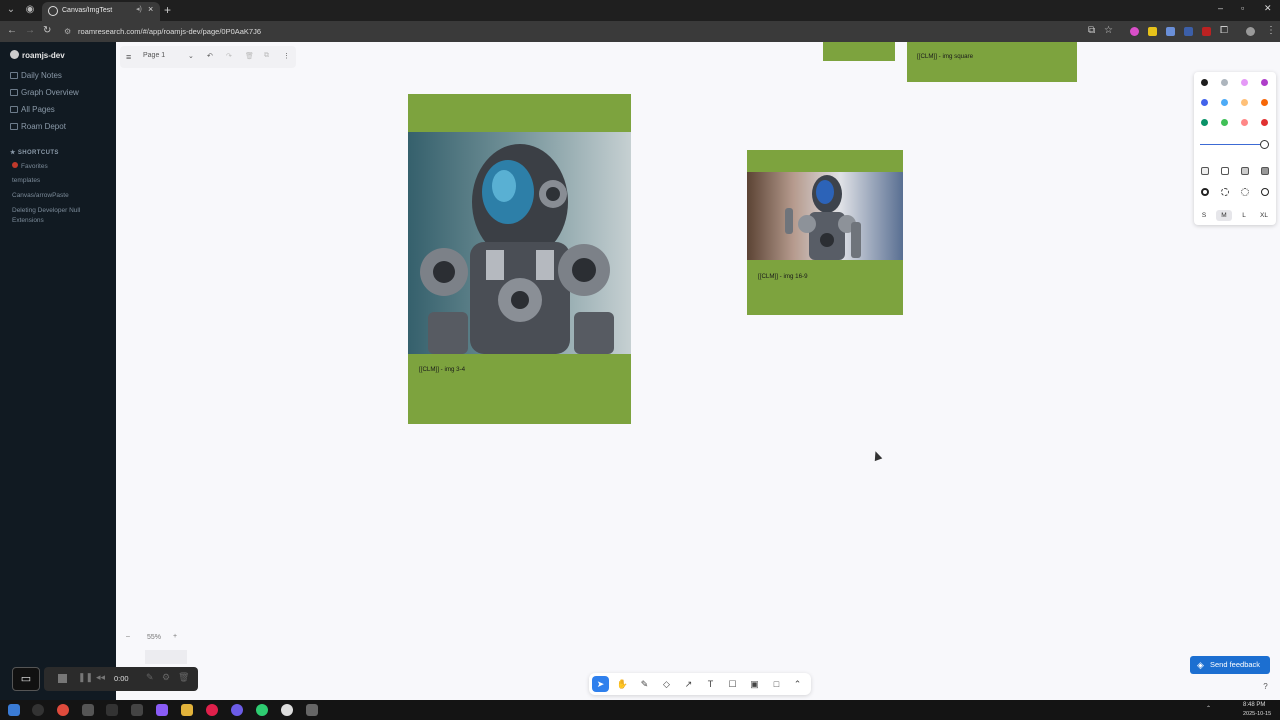  What do you see at coordinates (154, 55) in the screenshot?
I see `page-selector: Page 1` at bounding box center [154, 55].